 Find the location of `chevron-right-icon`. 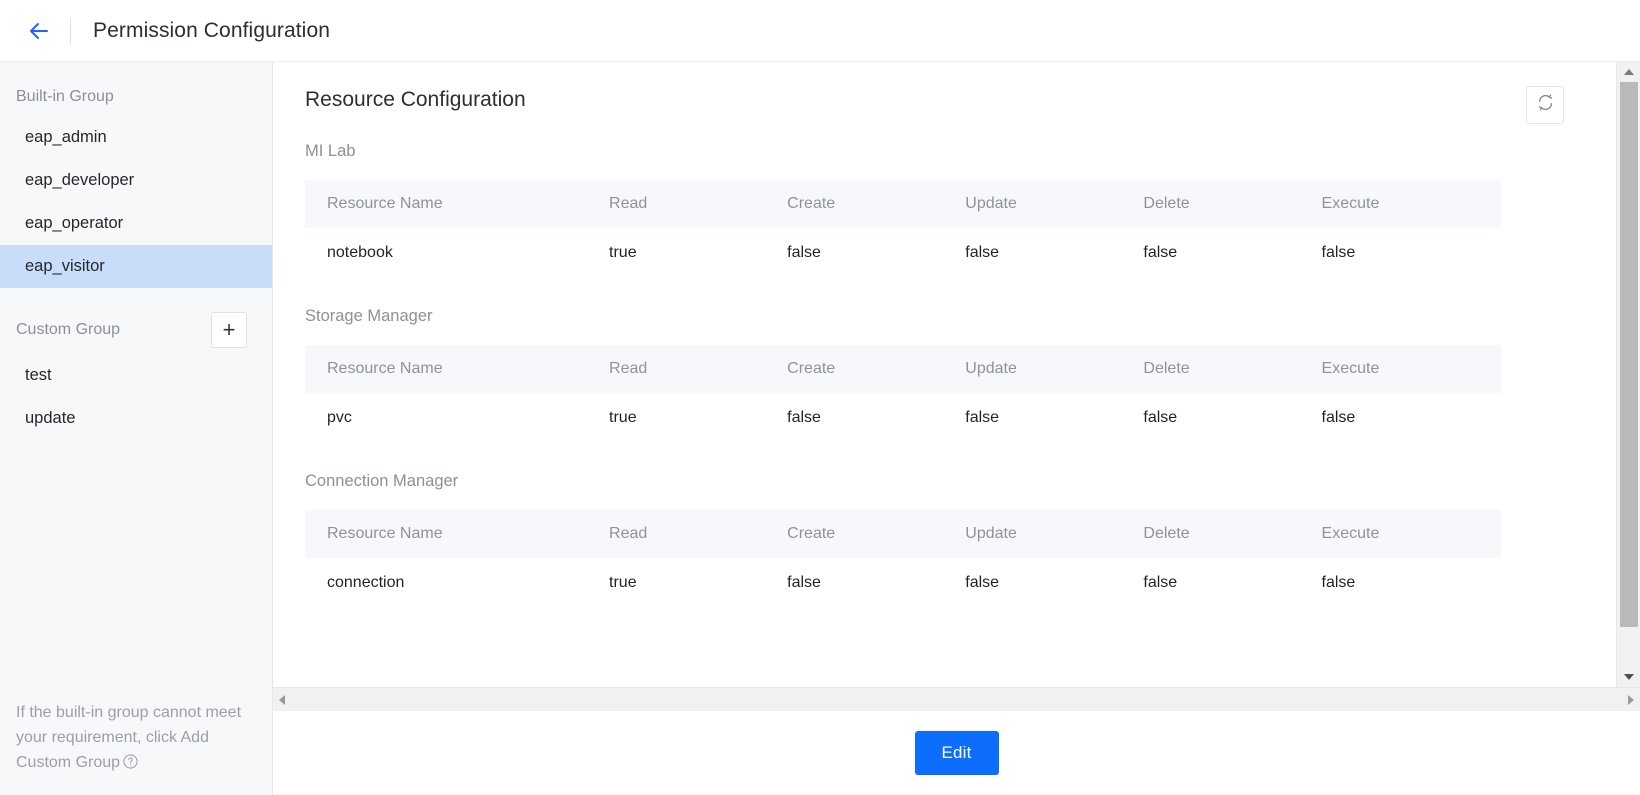

chevron-right-icon is located at coordinates (1631, 699).